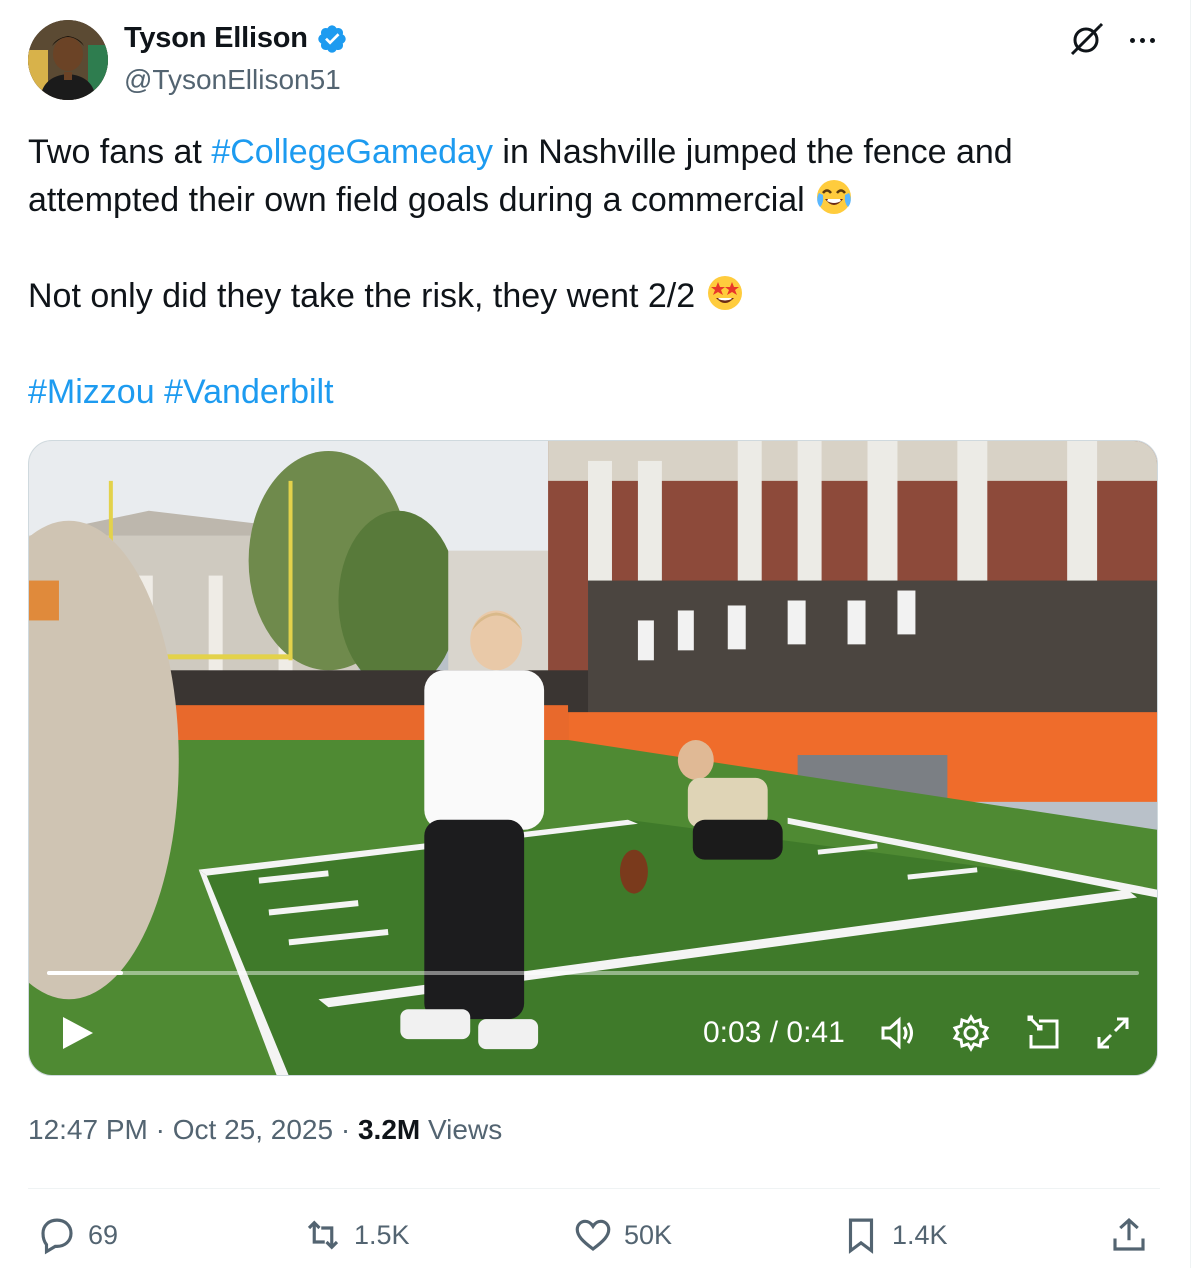 This screenshot has width=1194, height=1268. What do you see at coordinates (323, 1235) in the screenshot?
I see `repost-icon` at bounding box center [323, 1235].